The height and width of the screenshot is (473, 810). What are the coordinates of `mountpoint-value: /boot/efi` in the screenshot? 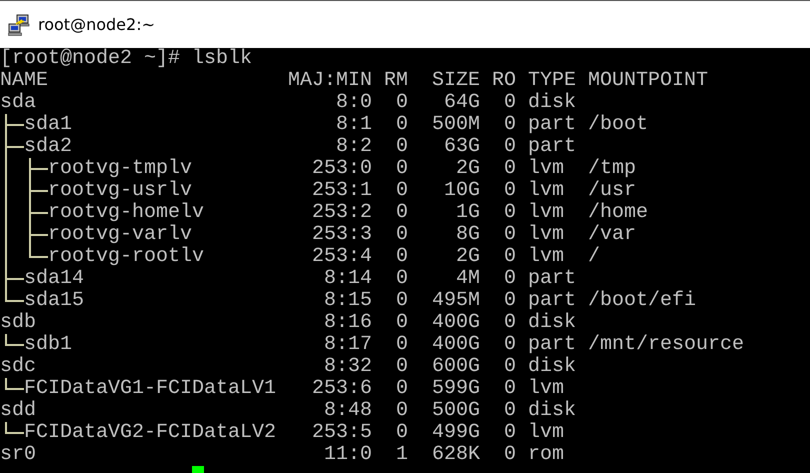 It's located at (642, 300).